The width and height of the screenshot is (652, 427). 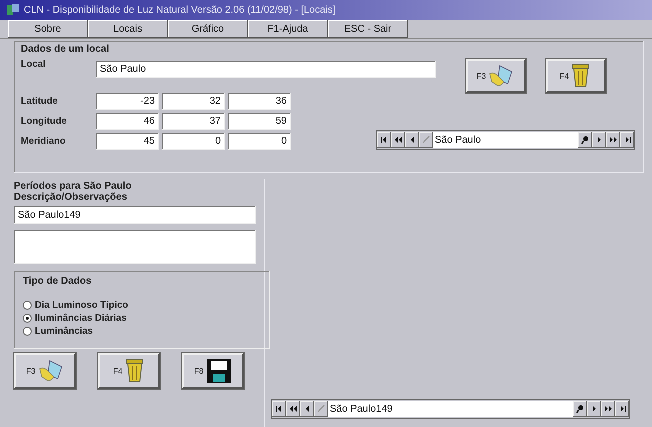 What do you see at coordinates (135, 215) in the screenshot?
I see `description-field: São Paulo149` at bounding box center [135, 215].